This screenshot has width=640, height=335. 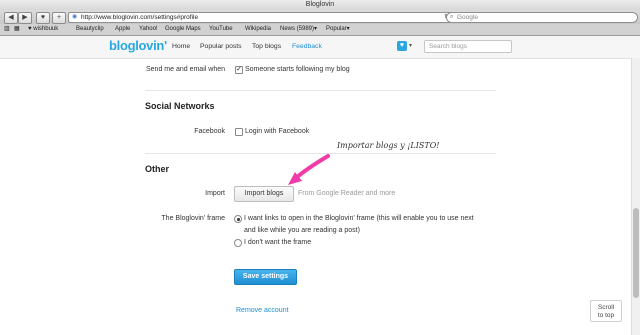 What do you see at coordinates (278, 242) in the screenshot?
I see `frame-disable-option: I don't want the frame` at bounding box center [278, 242].